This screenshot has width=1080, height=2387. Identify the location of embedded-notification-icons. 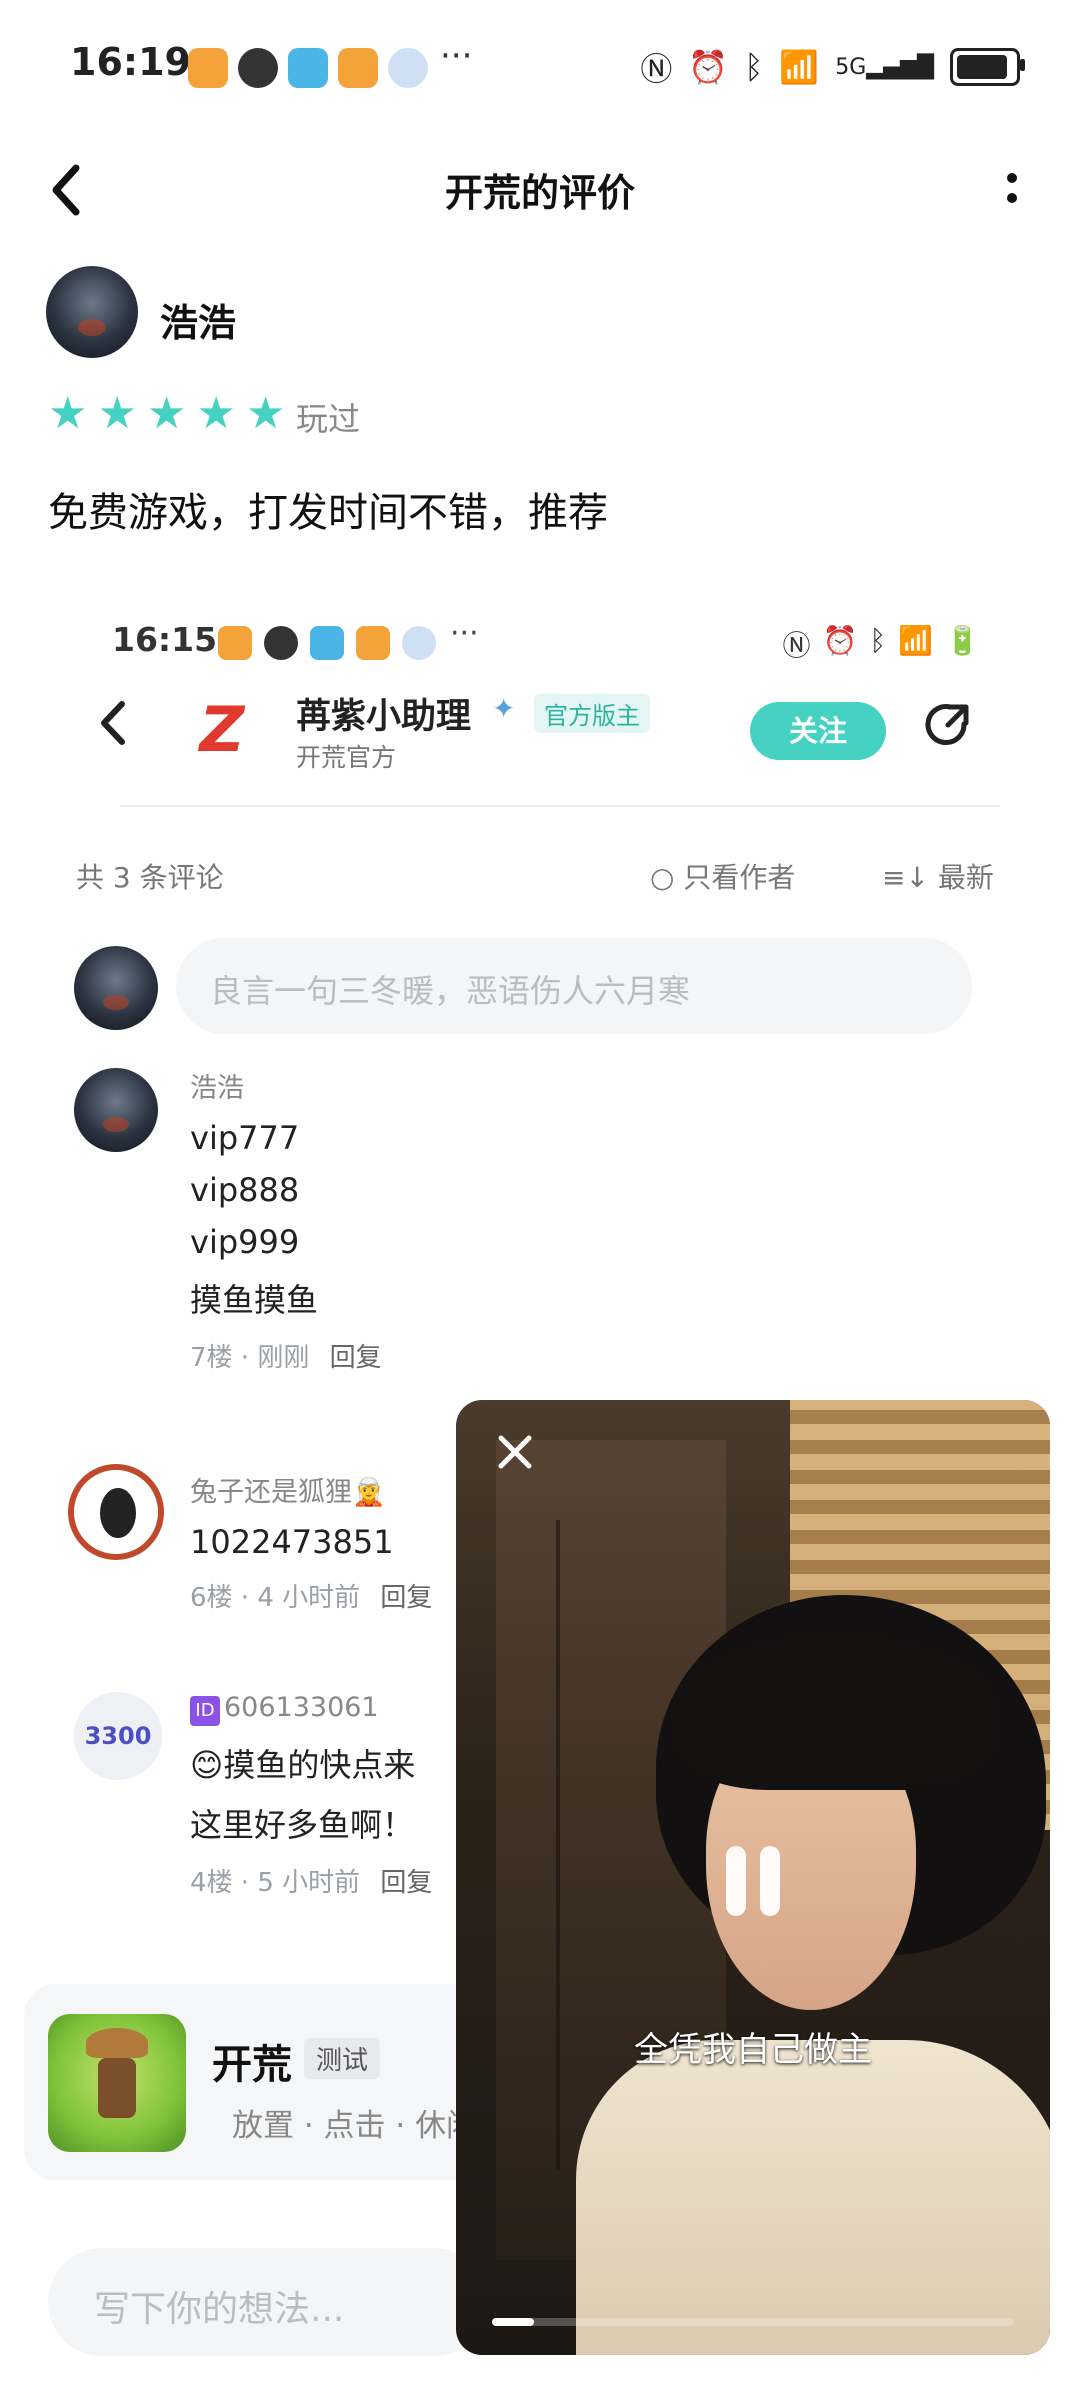
(327, 643).